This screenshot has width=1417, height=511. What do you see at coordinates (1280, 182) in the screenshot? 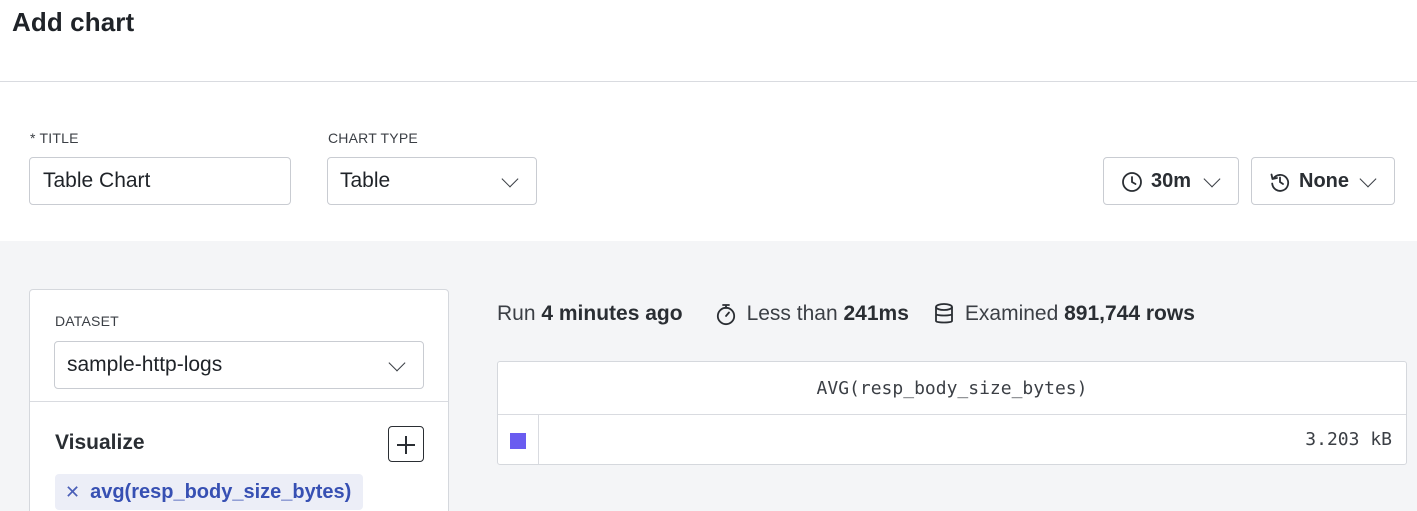
I see `history-icon` at bounding box center [1280, 182].